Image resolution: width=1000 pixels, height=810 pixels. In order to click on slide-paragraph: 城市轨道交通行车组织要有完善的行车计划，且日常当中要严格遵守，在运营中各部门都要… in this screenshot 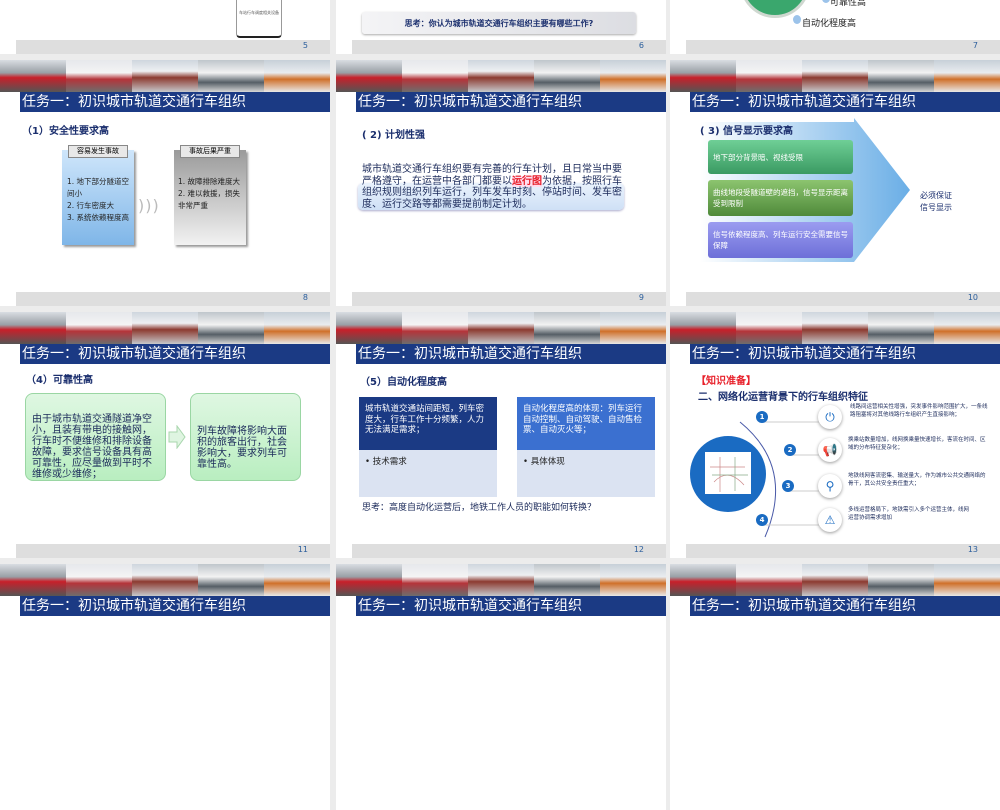, I will do `click(493, 187)`.